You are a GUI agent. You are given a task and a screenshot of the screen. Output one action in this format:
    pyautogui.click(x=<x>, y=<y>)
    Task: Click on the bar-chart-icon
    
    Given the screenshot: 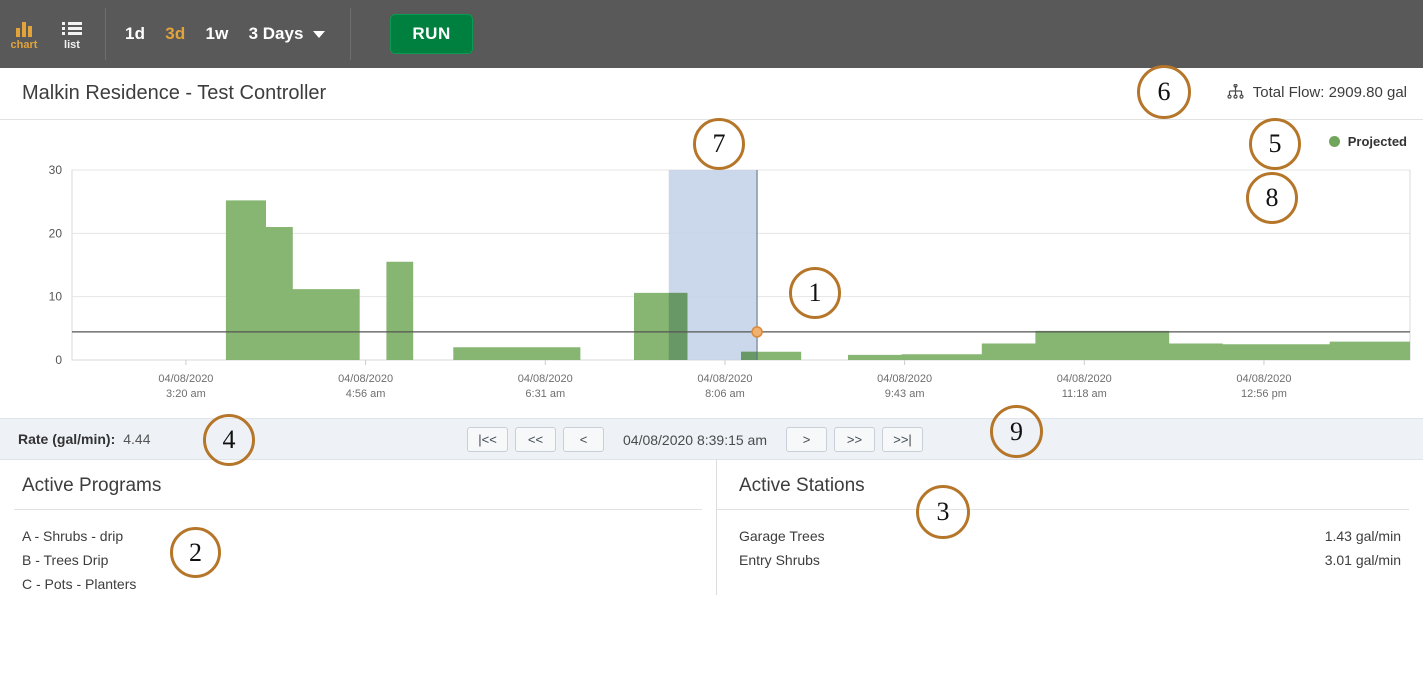 What is the action you would take?
    pyautogui.click(x=24, y=27)
    